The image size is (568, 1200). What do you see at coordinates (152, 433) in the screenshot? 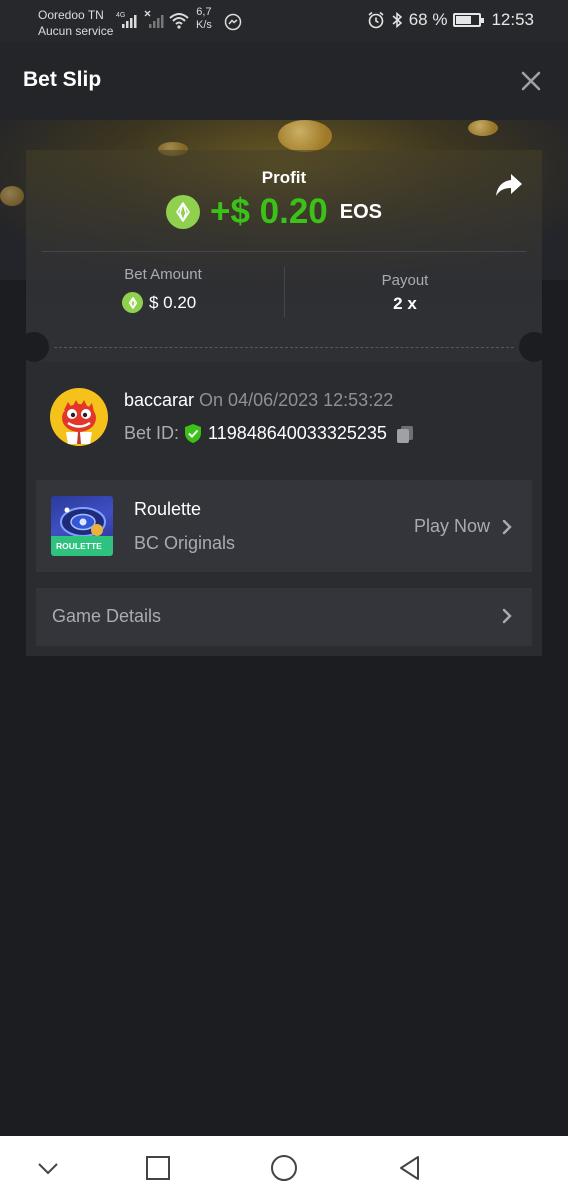
I see `bet-id-label: Bet ID:` at bounding box center [152, 433].